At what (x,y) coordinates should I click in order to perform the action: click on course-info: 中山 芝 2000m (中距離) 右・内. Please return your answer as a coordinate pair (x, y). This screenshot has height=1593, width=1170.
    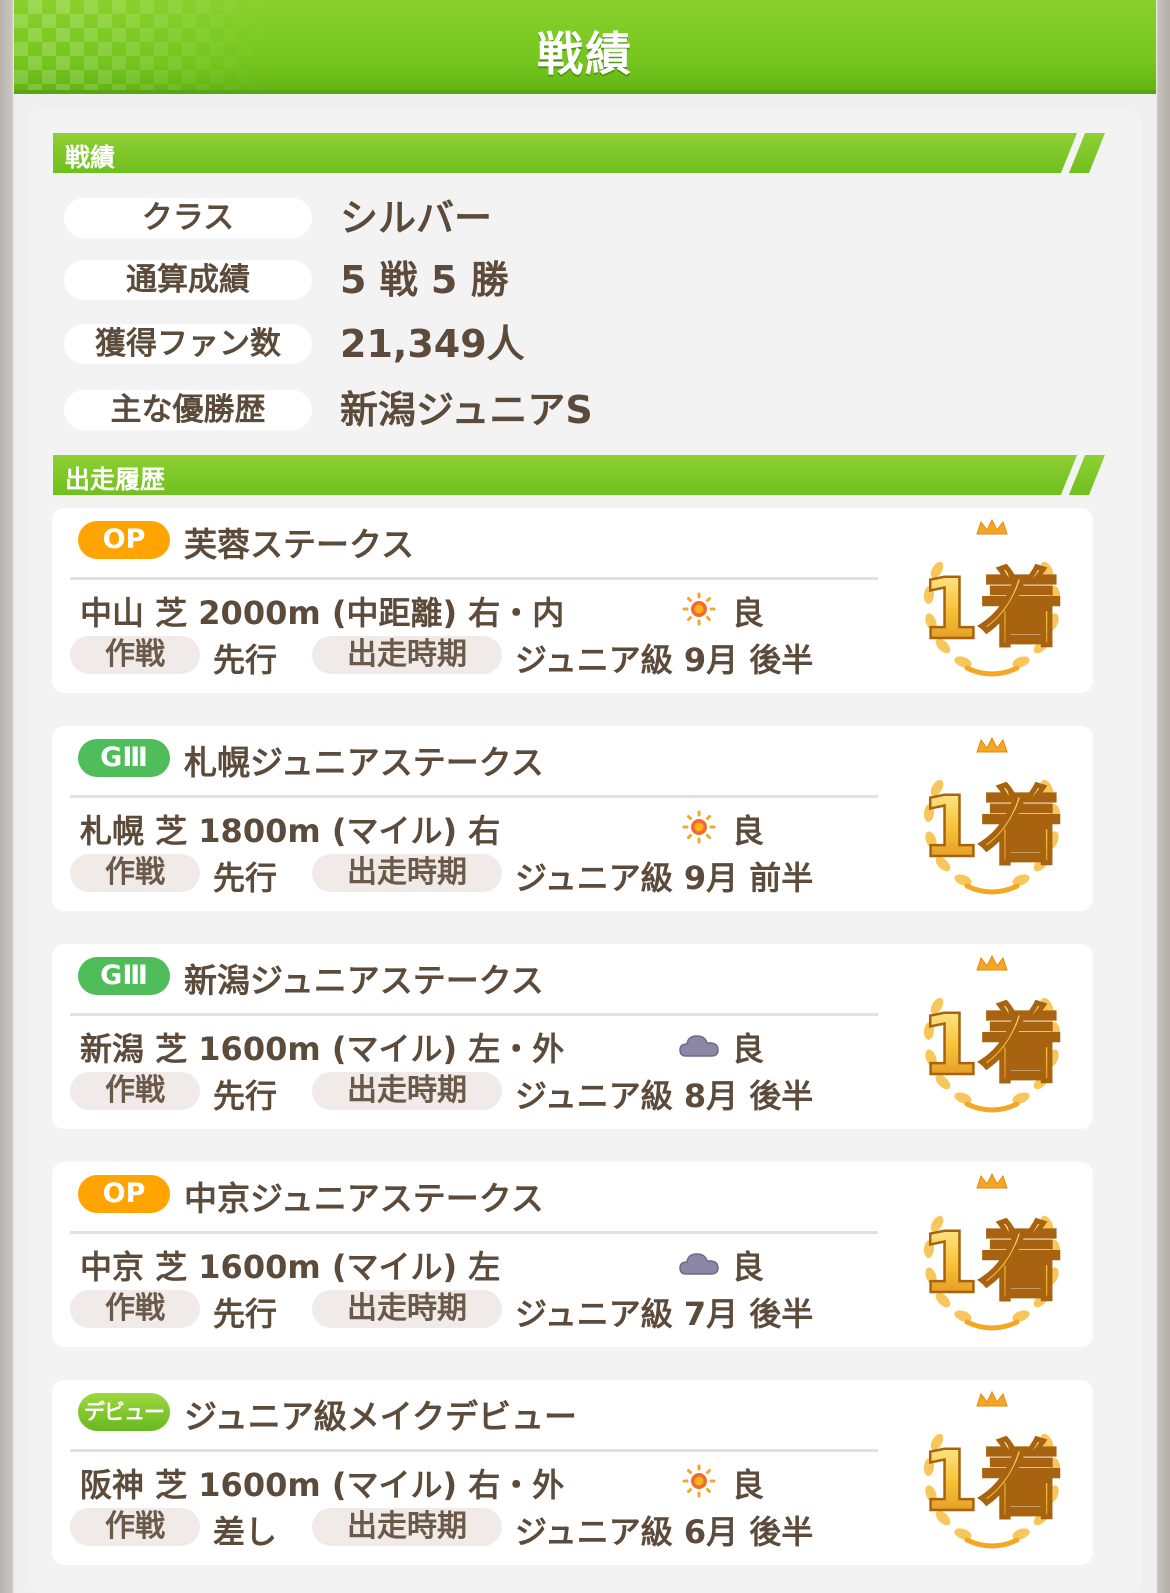
    Looking at the image, I should click on (322, 613).